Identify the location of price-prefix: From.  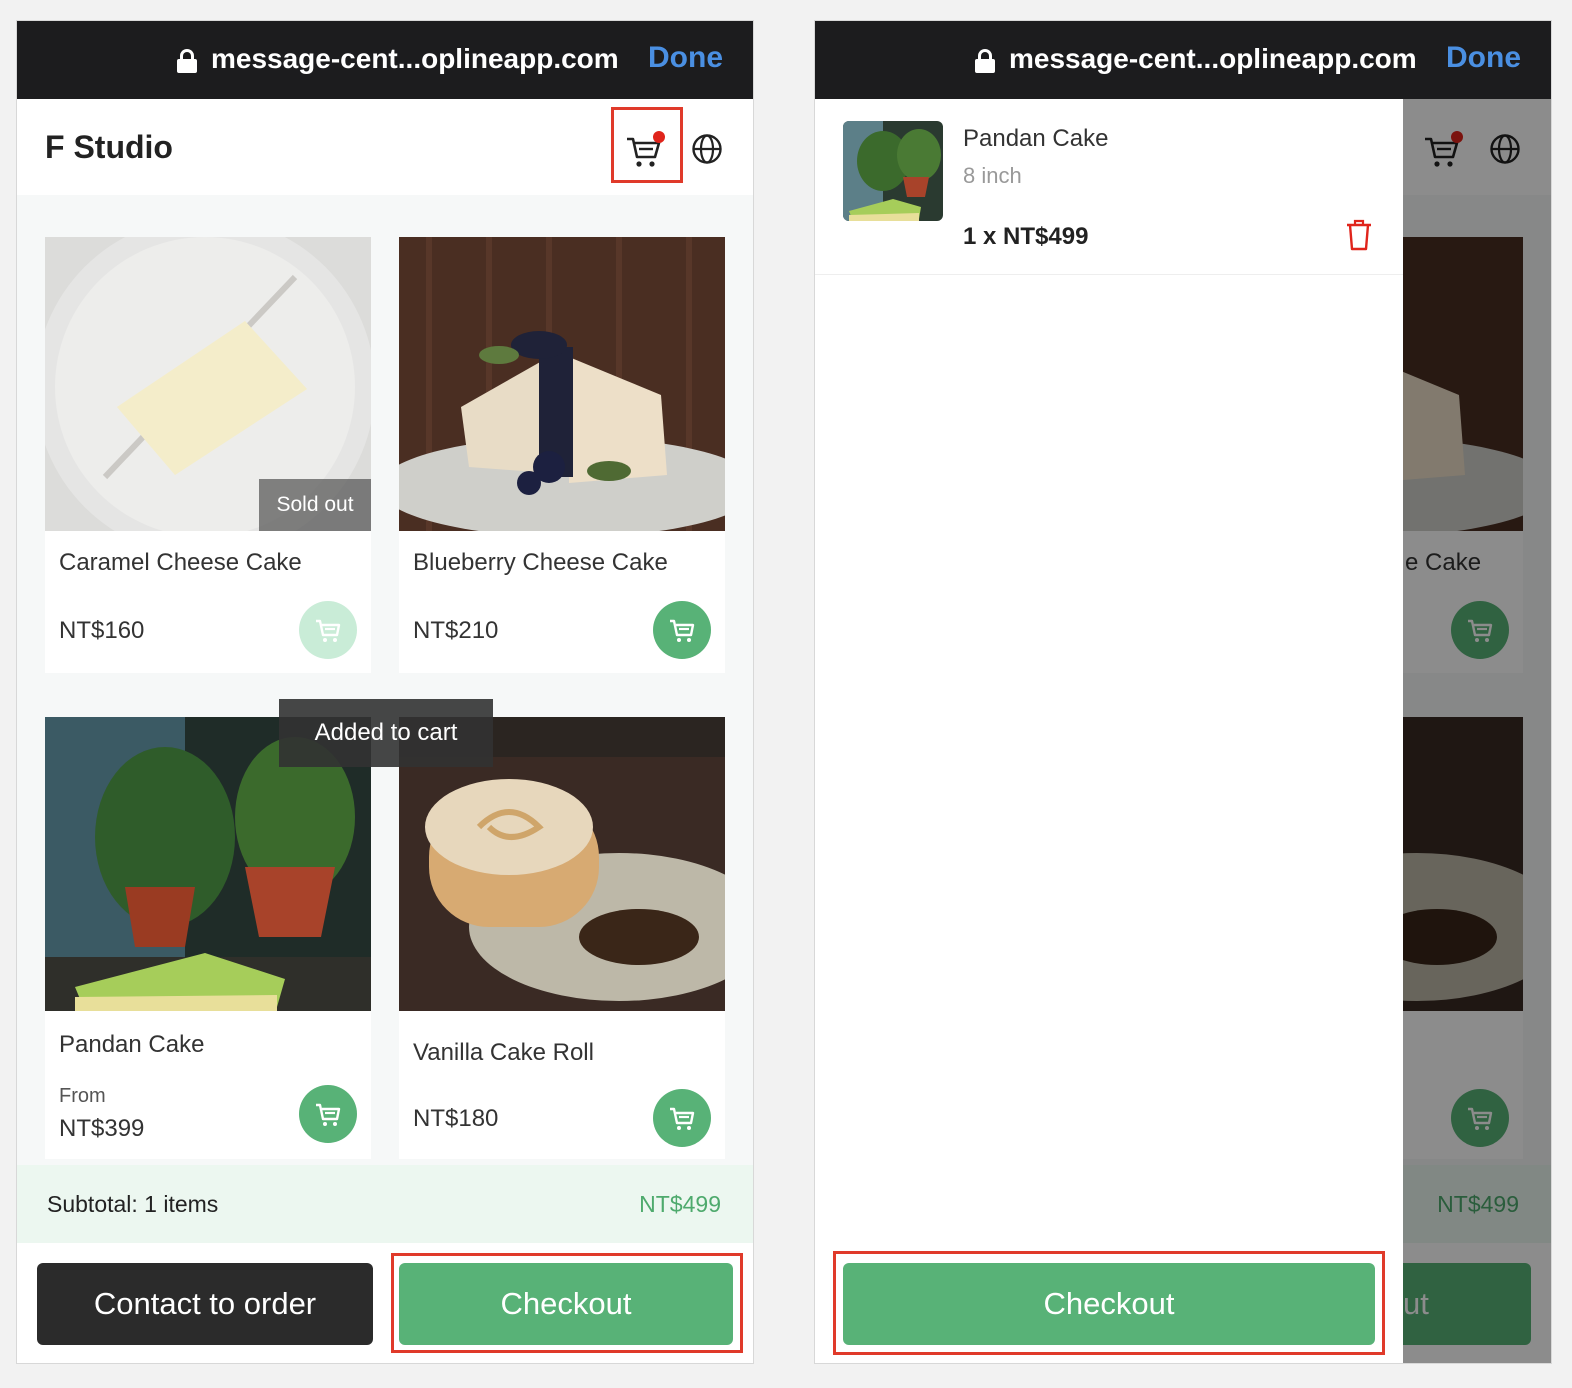
(82, 1096).